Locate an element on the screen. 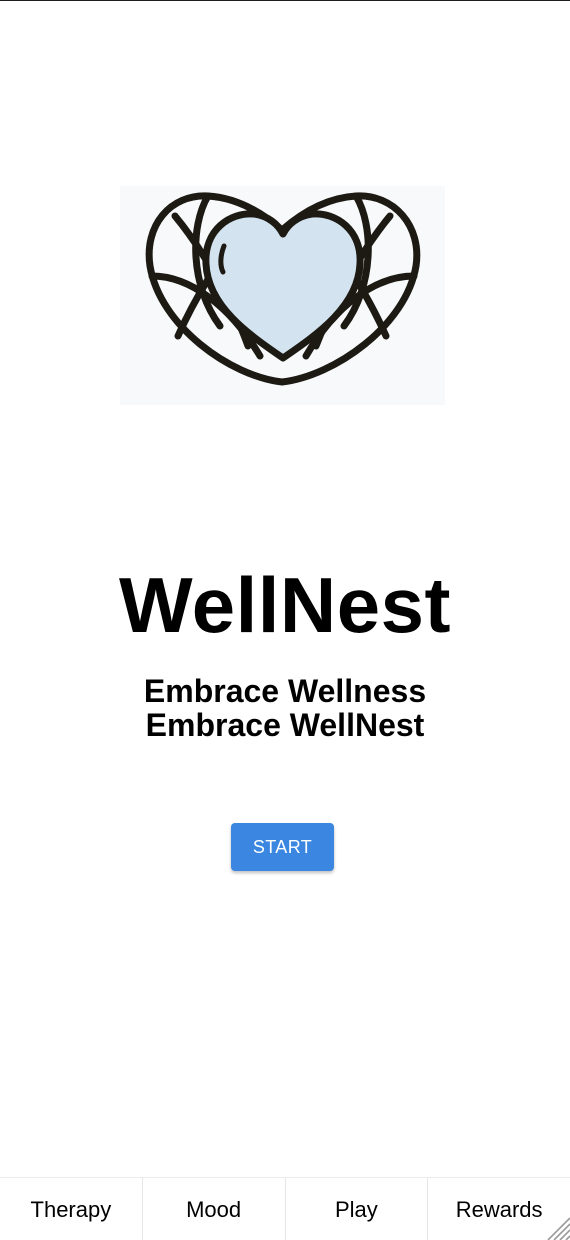 This screenshot has width=570, height=1240. tagline: Embrace Wellness Embrace WellNest is located at coordinates (285, 708).